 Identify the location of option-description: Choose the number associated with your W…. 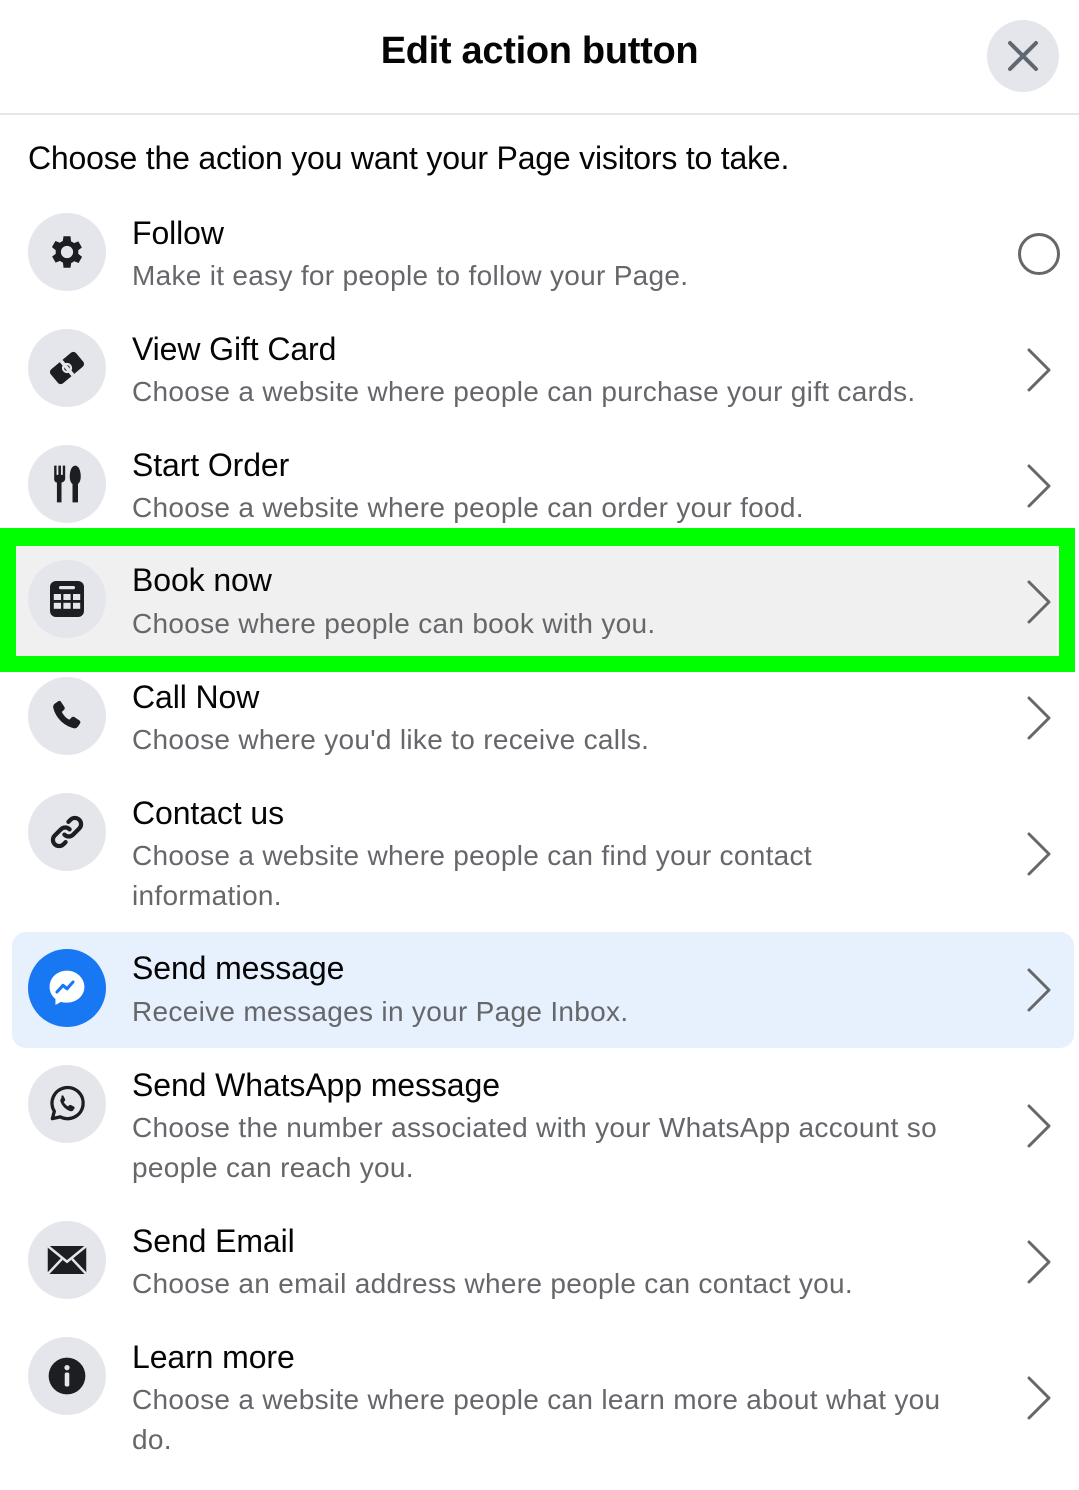
(534, 1147).